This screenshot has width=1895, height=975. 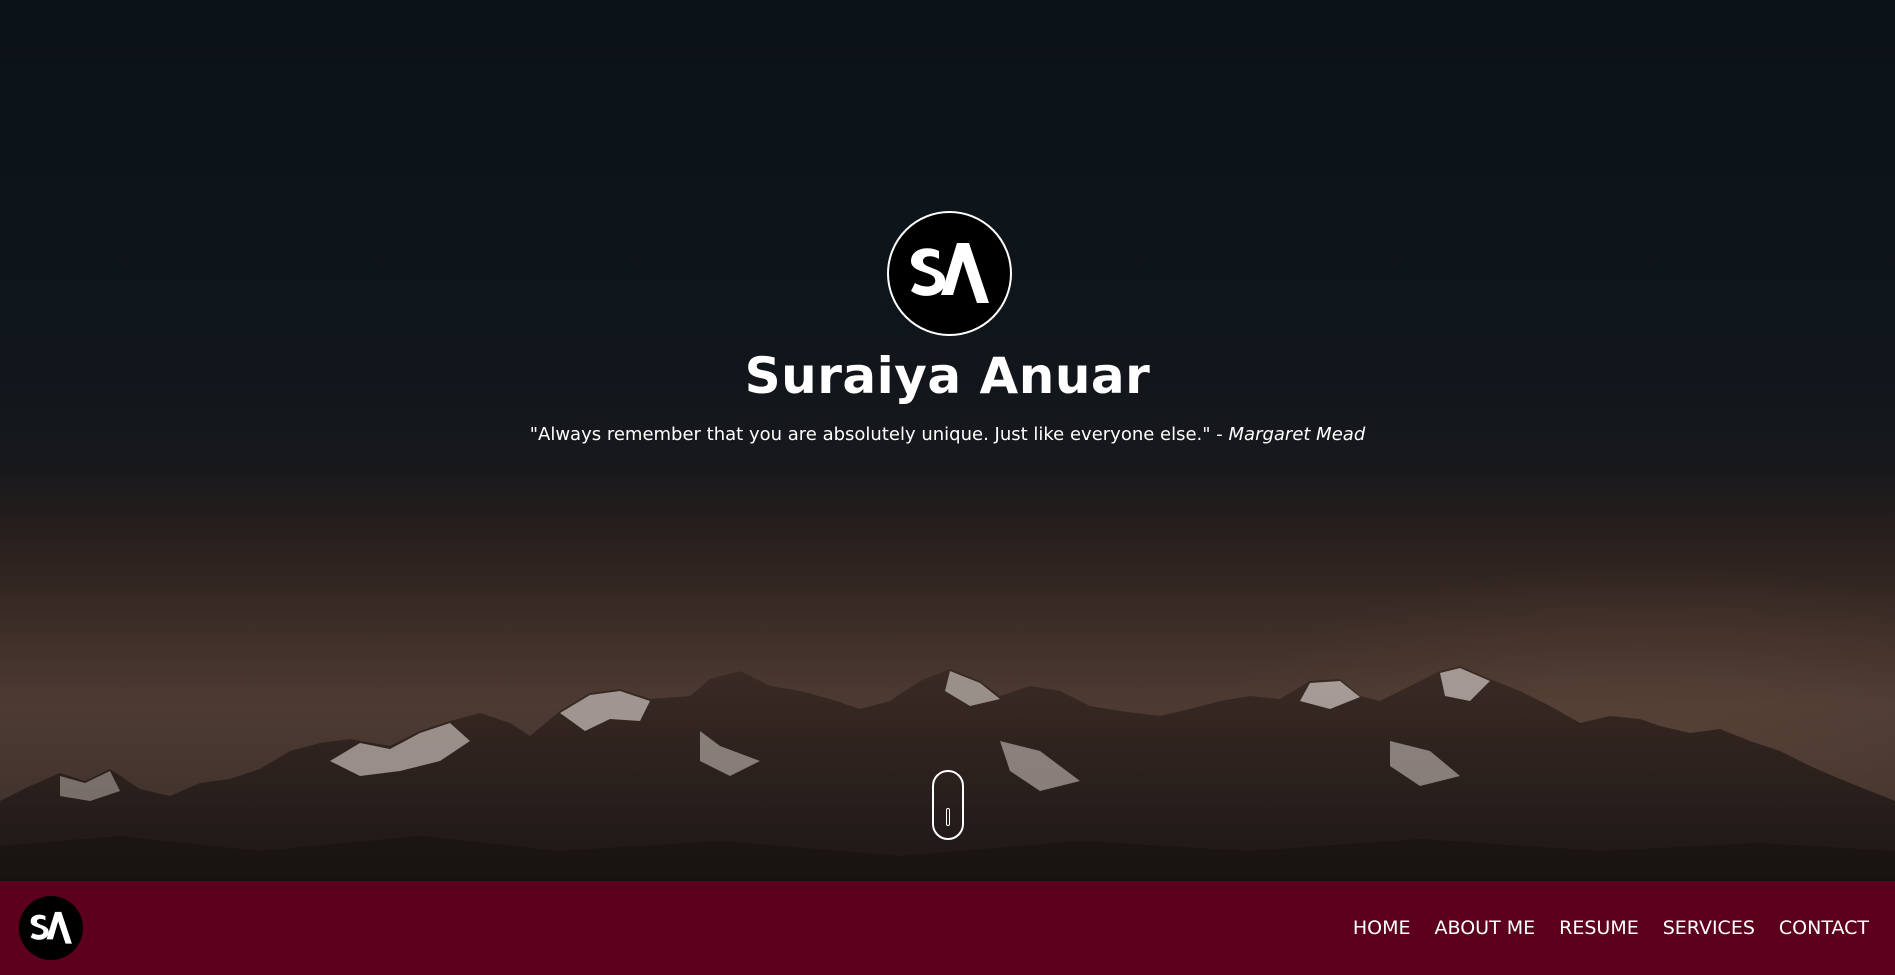 What do you see at coordinates (947, 928) in the screenshot?
I see `bottom-navbar: HOME ABOUT ME RESUME SERVICES CONTACT` at bounding box center [947, 928].